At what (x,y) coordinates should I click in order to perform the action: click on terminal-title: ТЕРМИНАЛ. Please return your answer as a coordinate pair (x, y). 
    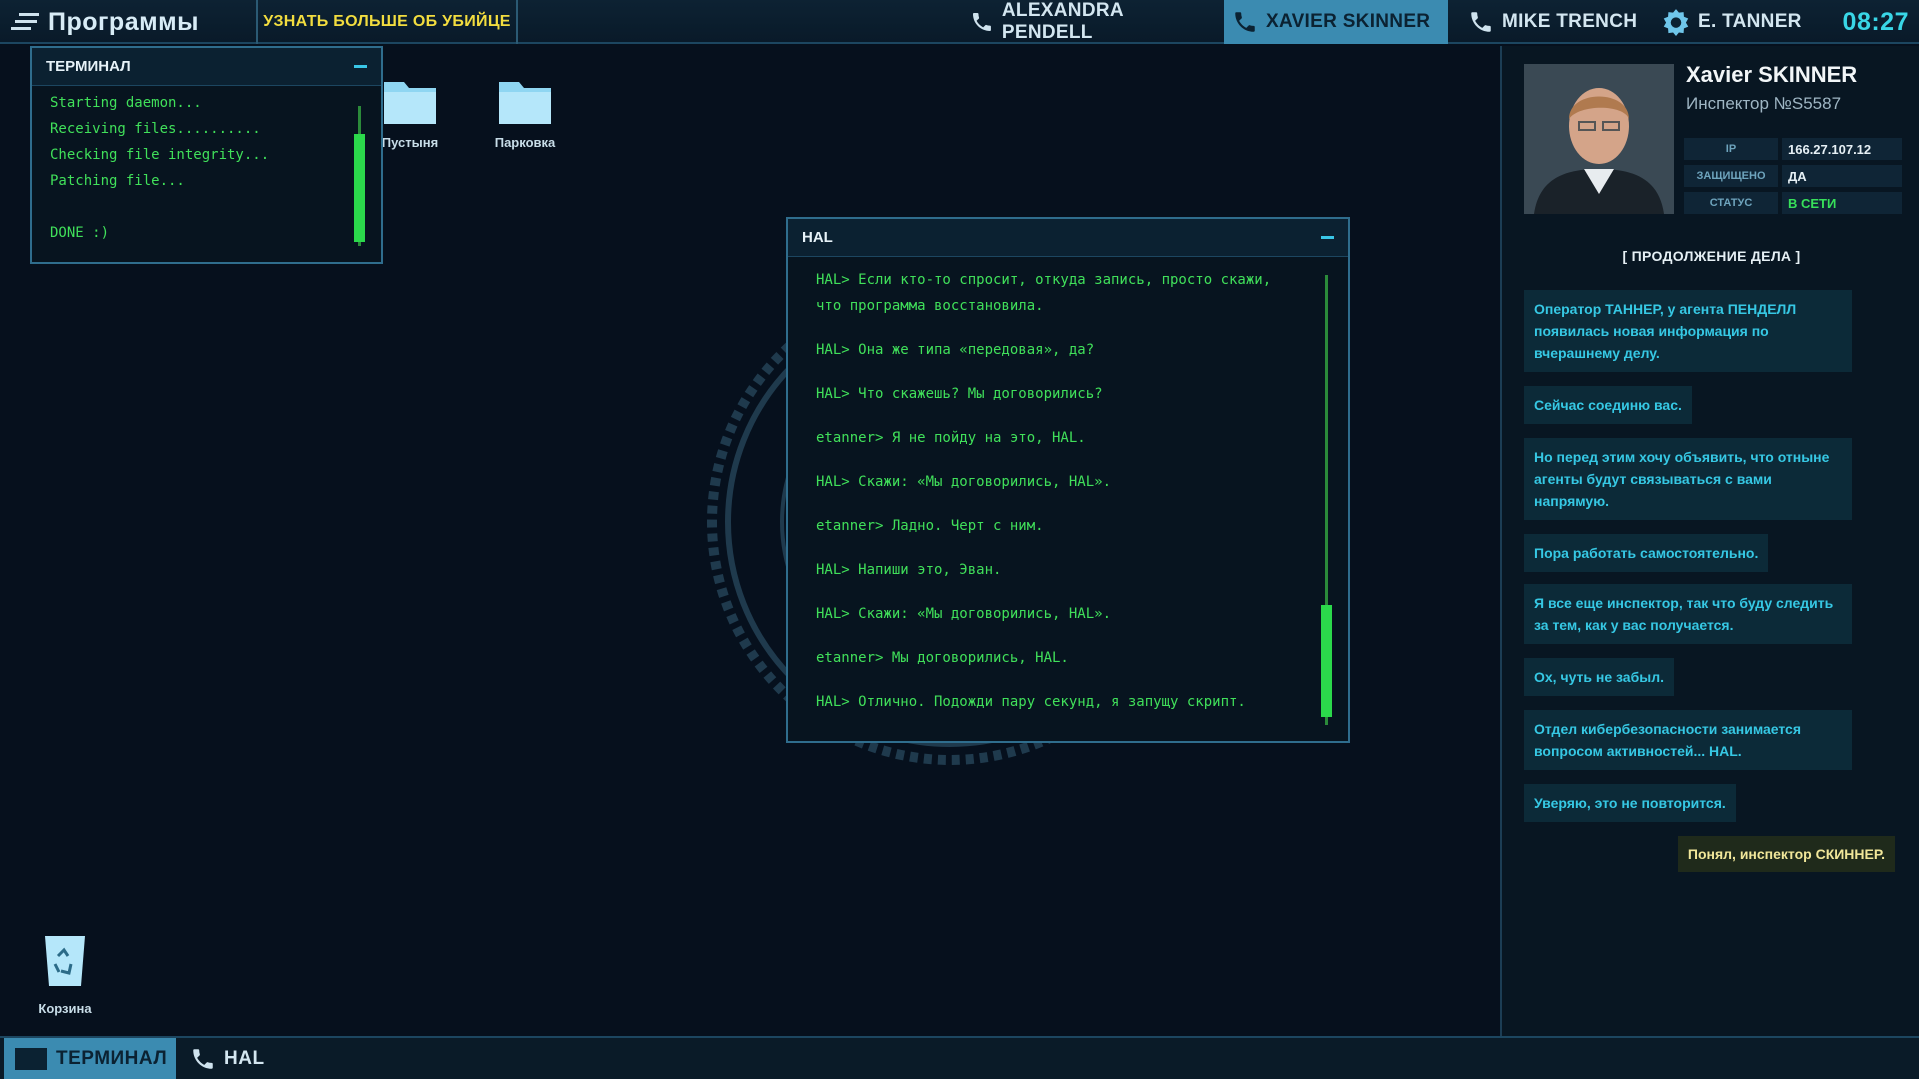
    Looking at the image, I should click on (88, 66).